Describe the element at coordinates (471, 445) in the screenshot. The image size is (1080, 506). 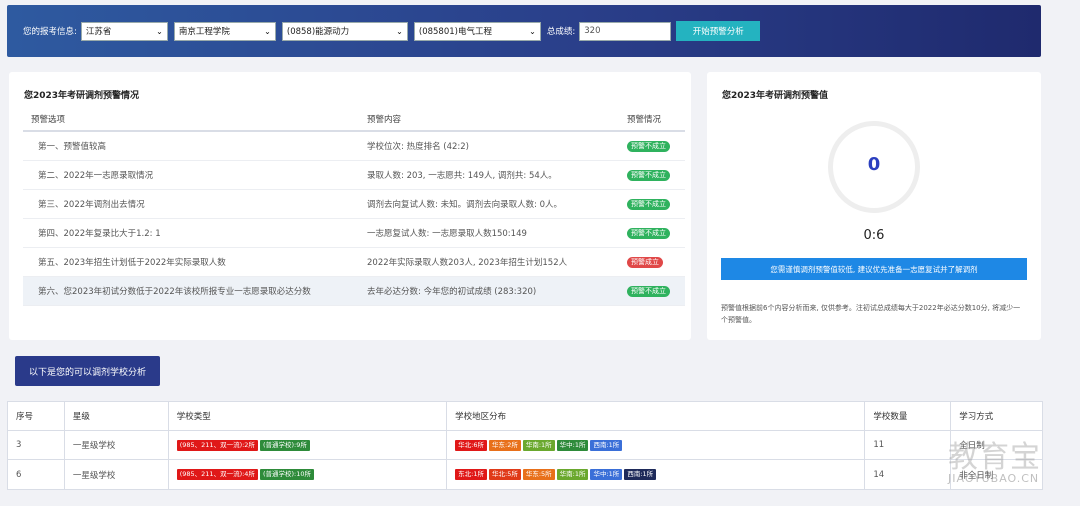
I see `region-tag: 华北:6所` at that location.